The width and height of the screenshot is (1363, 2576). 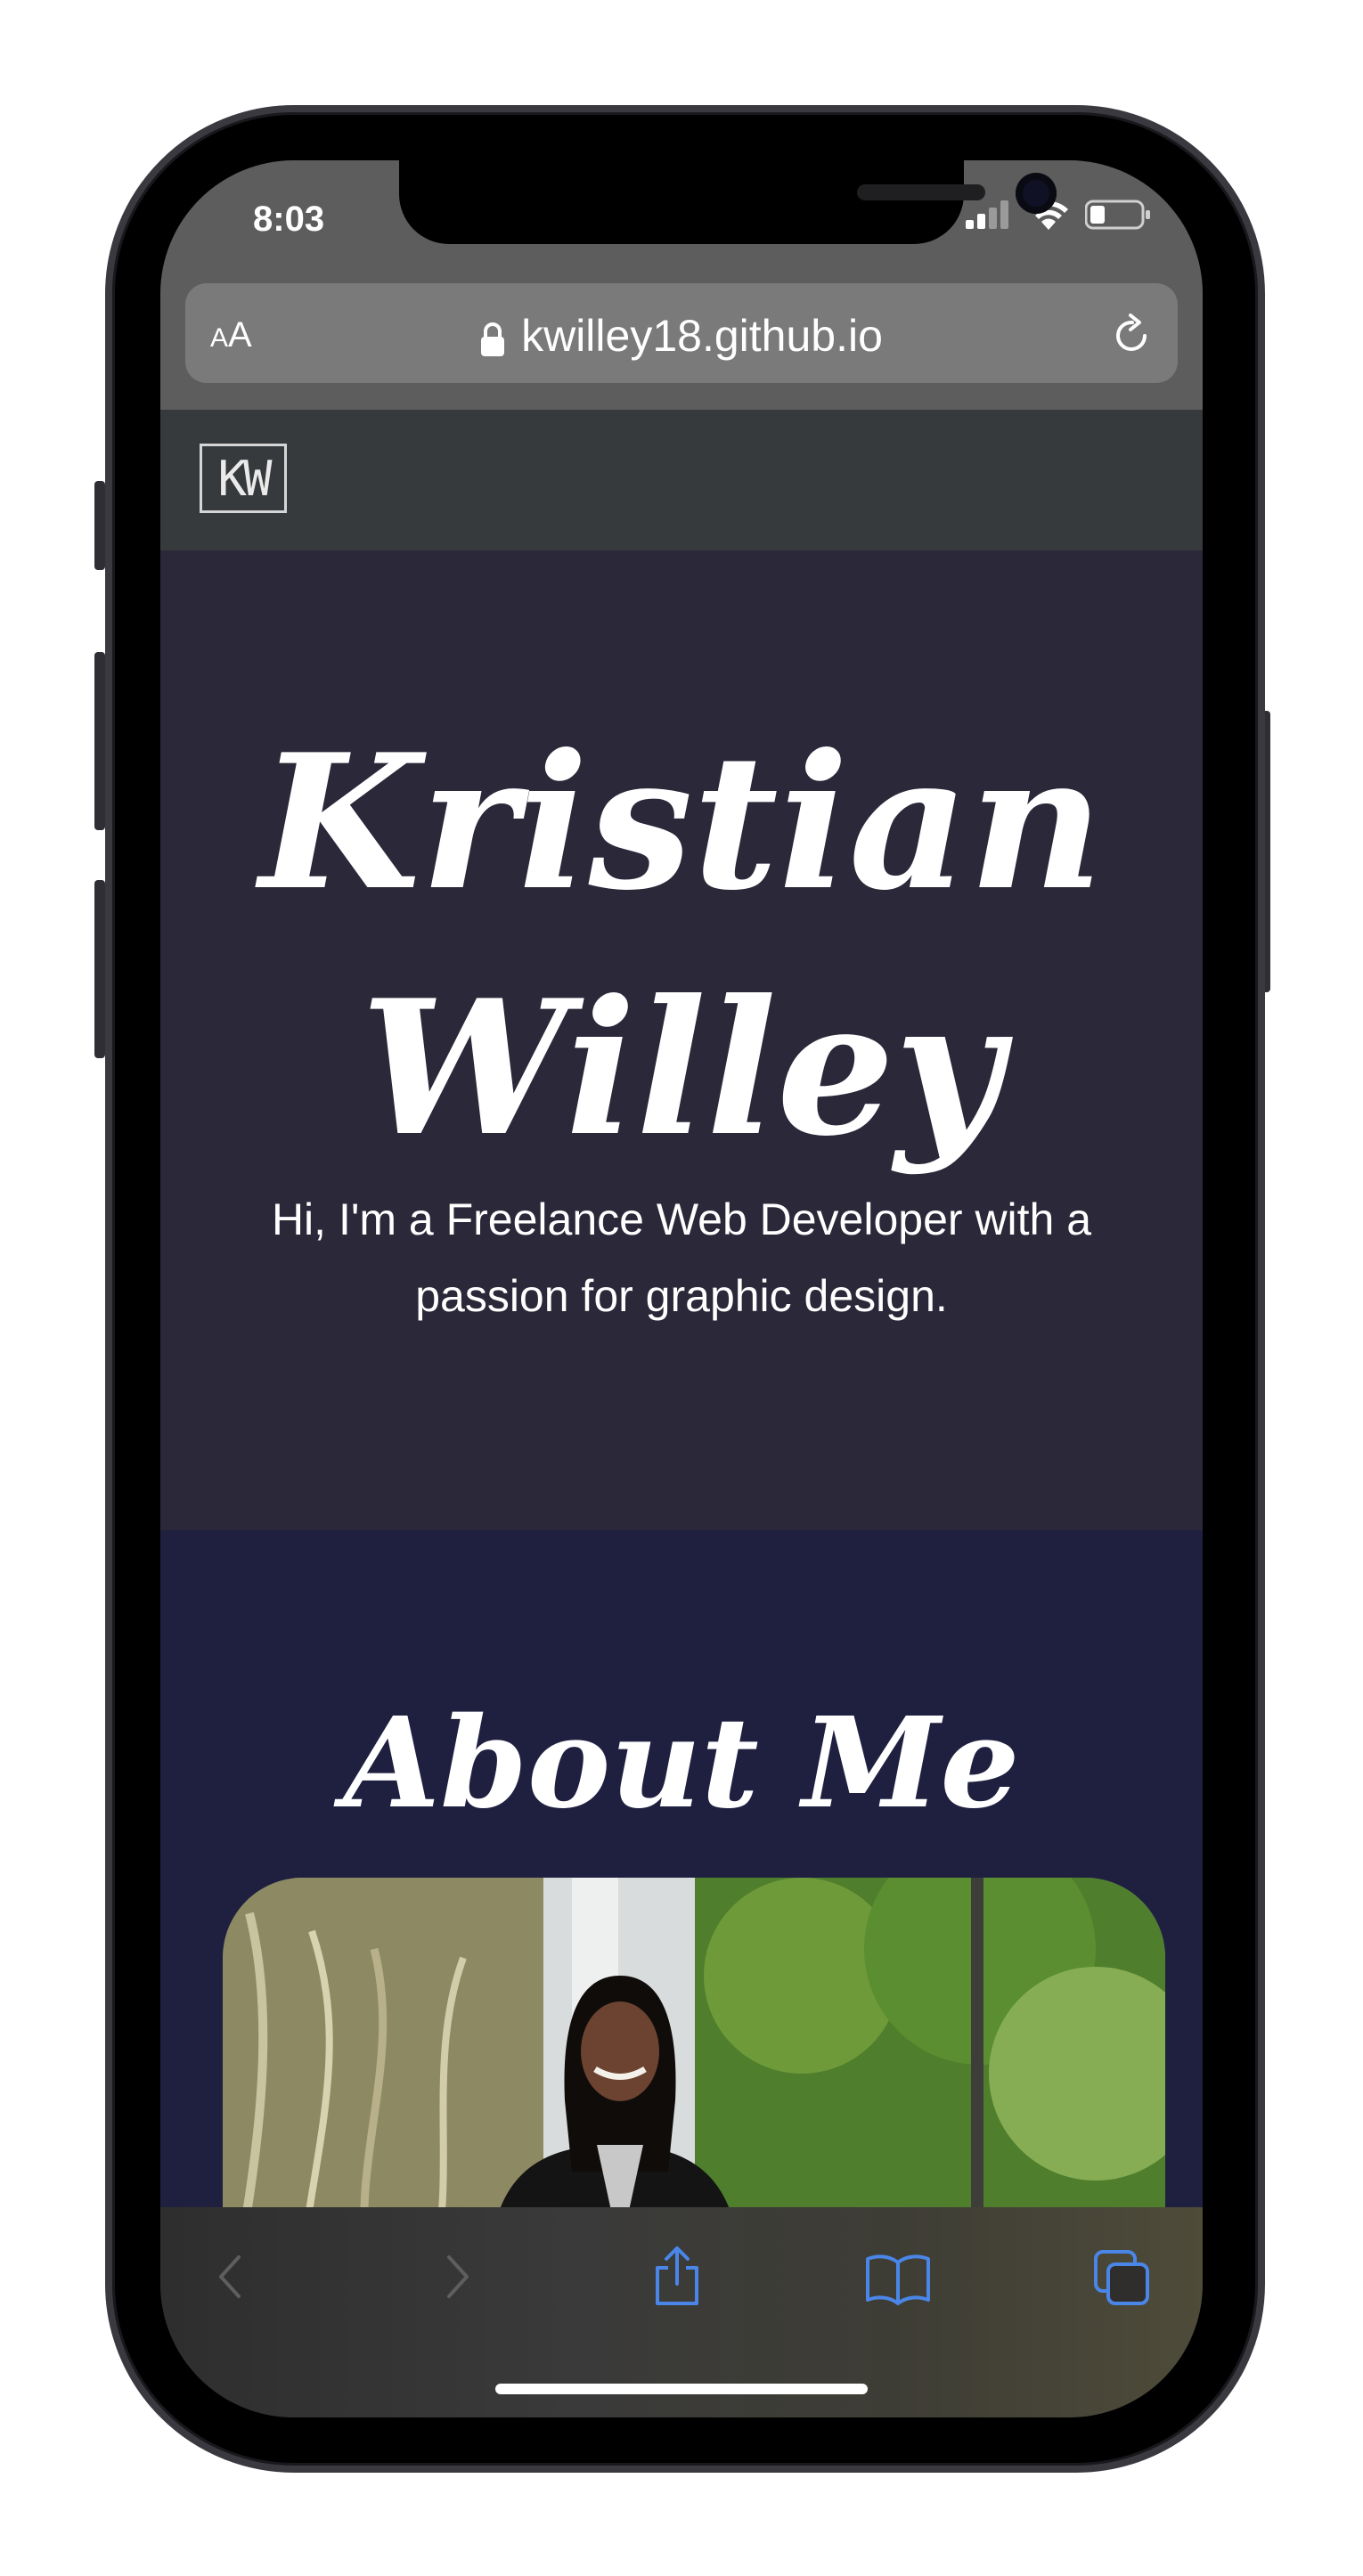 I want to click on status-icons, so click(x=1059, y=215).